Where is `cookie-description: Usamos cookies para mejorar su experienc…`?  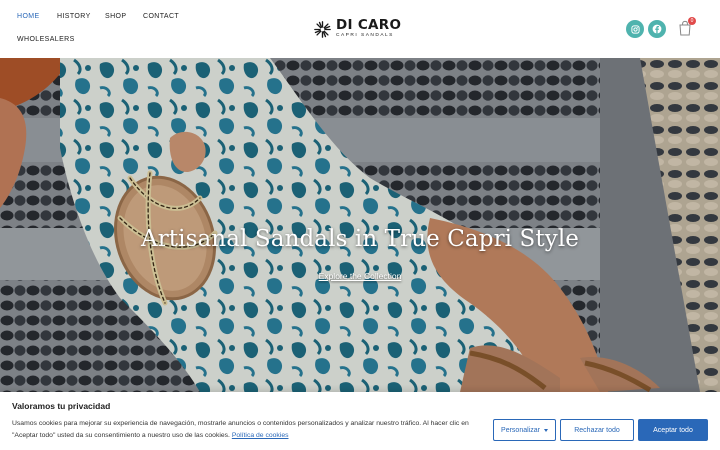
cookie-description: Usamos cookies para mejorar su experienc… is located at coordinates (251, 430).